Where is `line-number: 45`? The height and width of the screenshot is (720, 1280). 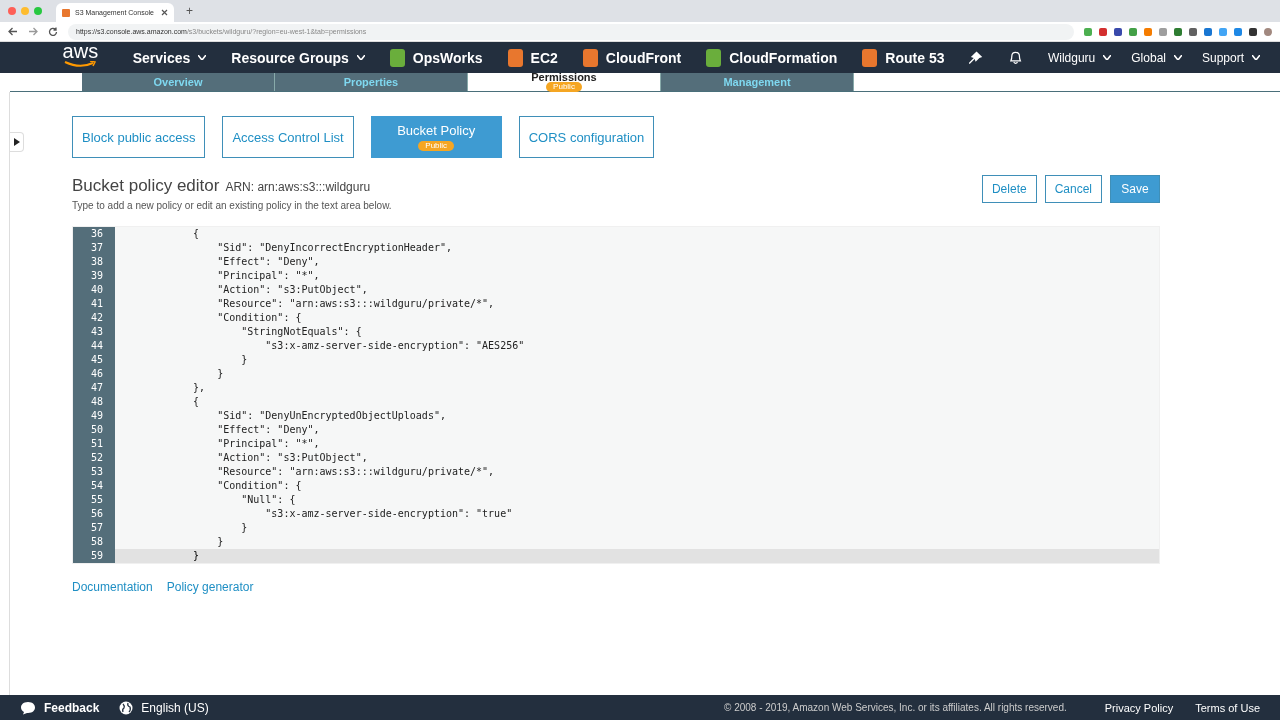 line-number: 45 is located at coordinates (94, 360).